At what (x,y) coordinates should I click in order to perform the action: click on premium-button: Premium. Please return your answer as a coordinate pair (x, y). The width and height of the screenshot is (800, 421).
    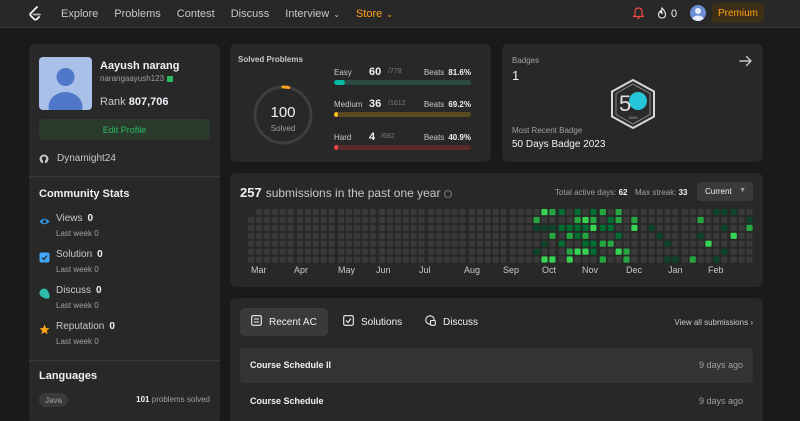
    Looking at the image, I should click on (738, 13).